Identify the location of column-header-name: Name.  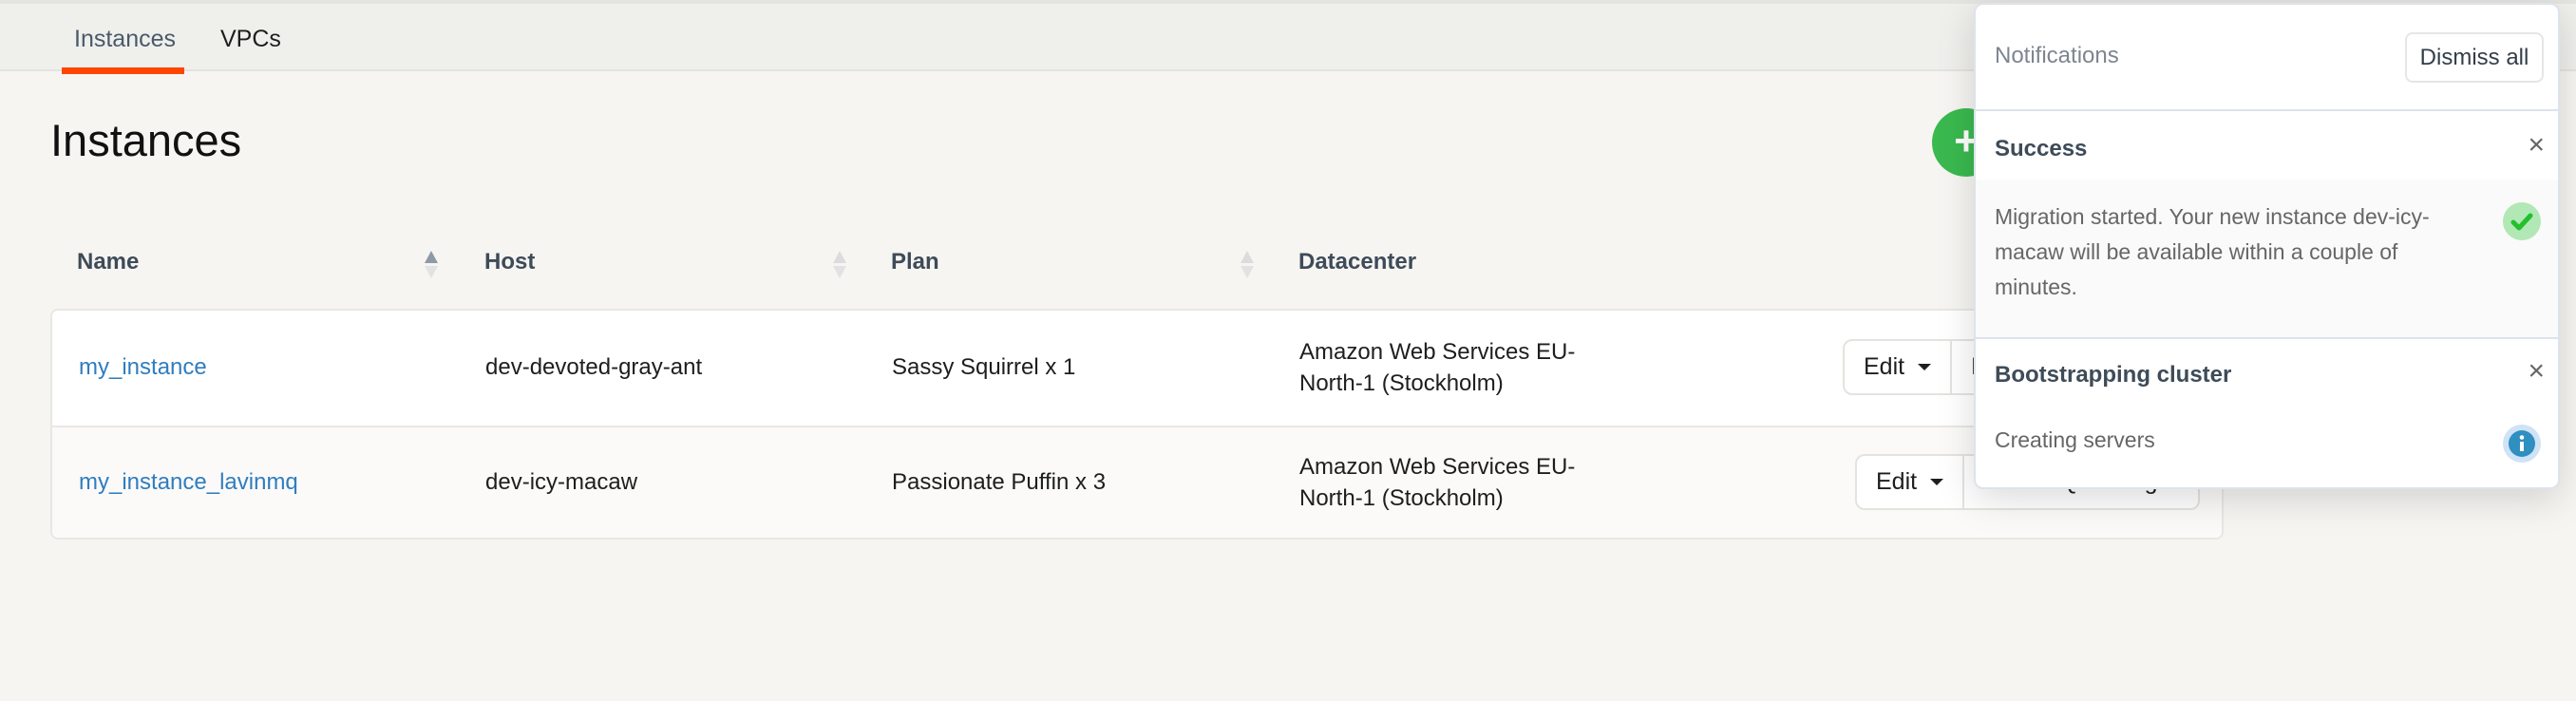
(108, 262).